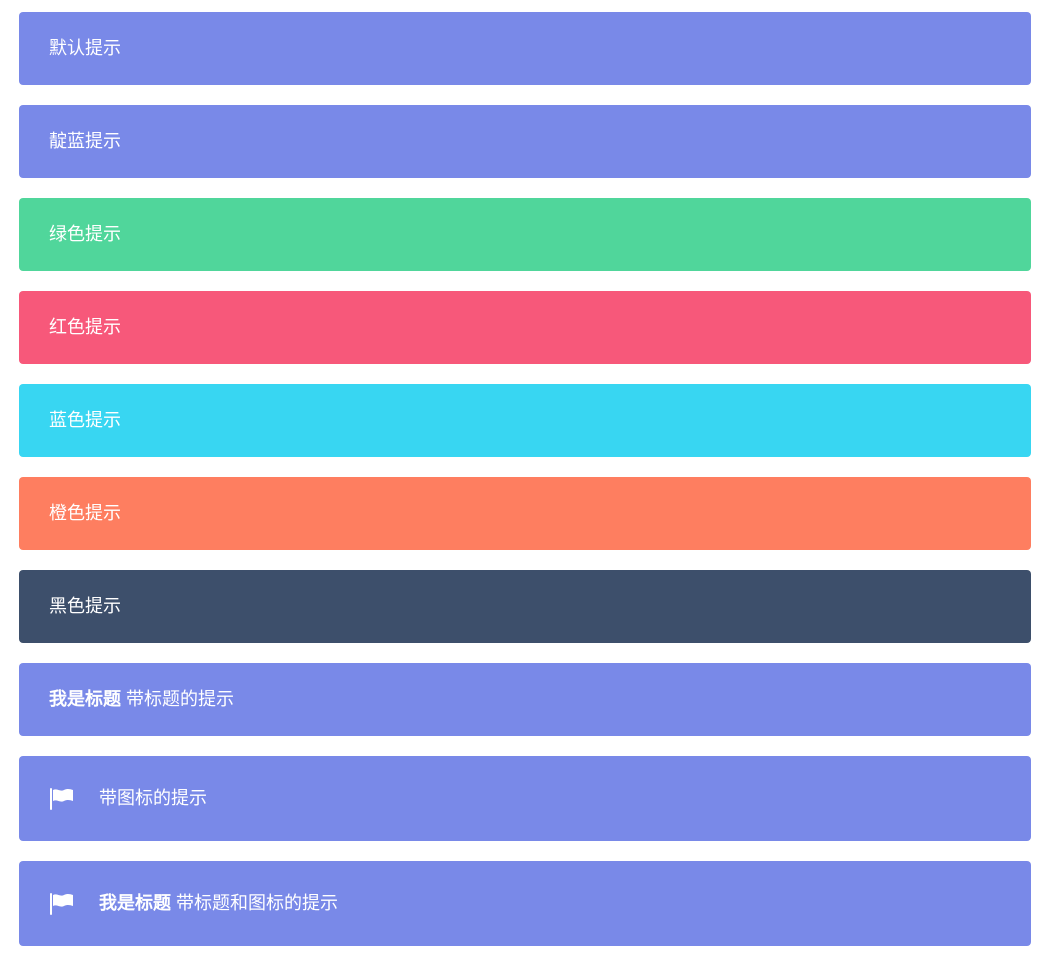  What do you see at coordinates (525, 699) in the screenshot?
I see `alert-with-title: 我是标题 带标题的提示` at bounding box center [525, 699].